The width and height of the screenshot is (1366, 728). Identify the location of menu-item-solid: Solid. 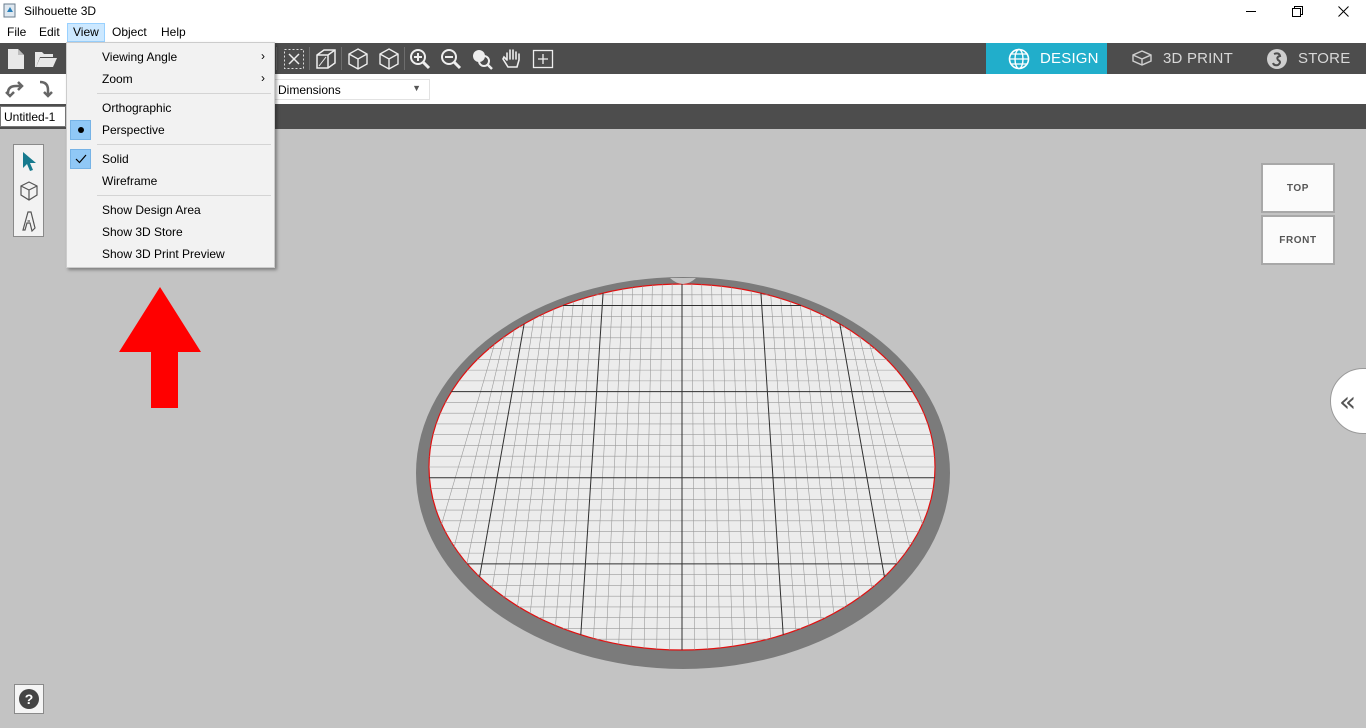
(170, 159).